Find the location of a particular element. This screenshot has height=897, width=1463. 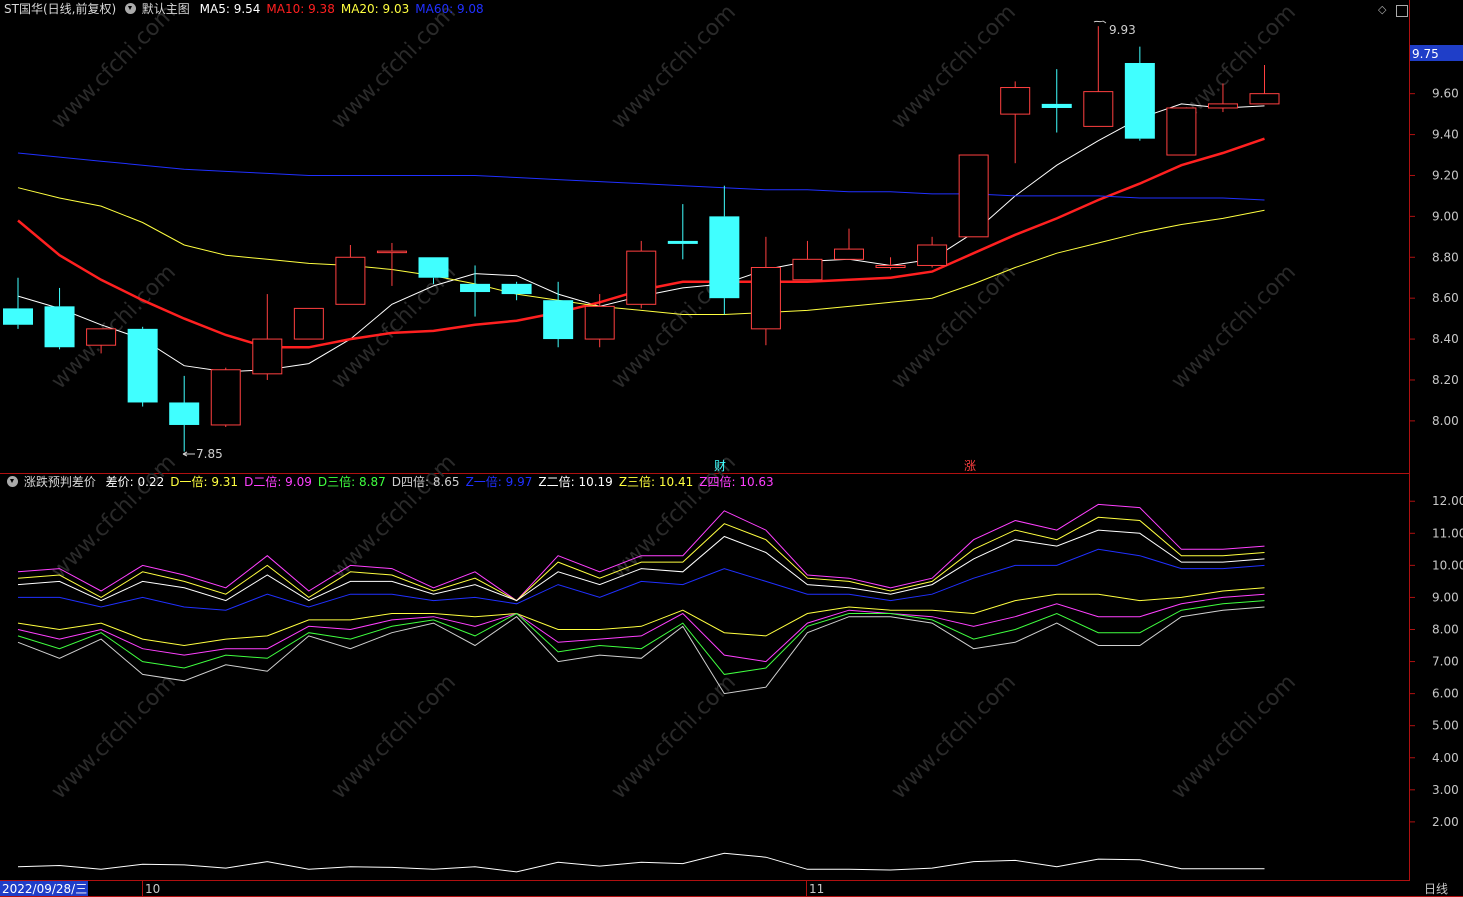

indicator-tick-label-9: 11.00 is located at coordinates (1447, 533).